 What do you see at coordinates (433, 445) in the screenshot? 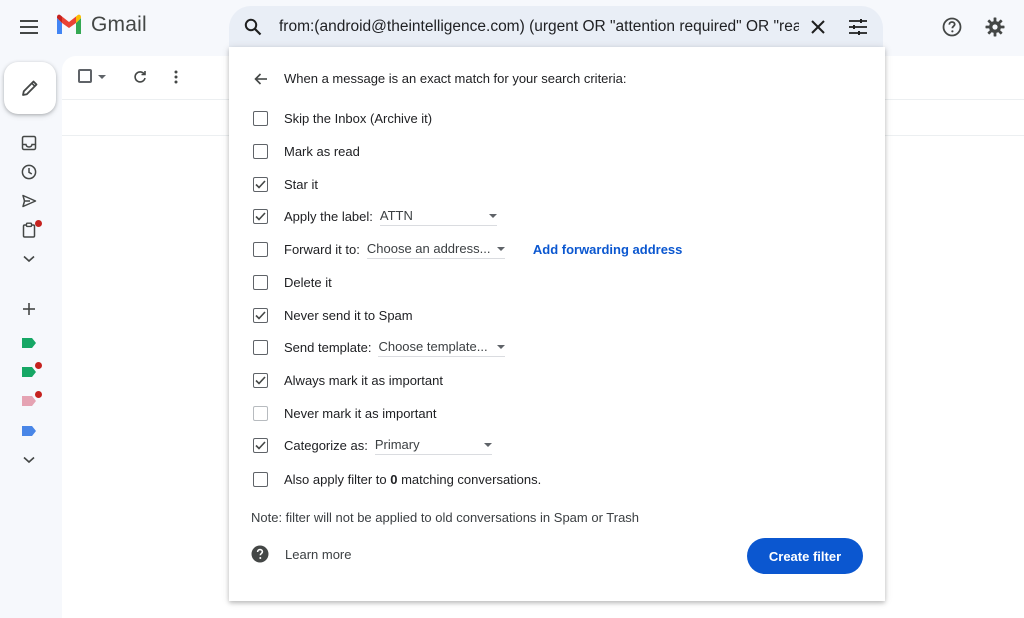
I see `category-dropdown: Primary` at bounding box center [433, 445].